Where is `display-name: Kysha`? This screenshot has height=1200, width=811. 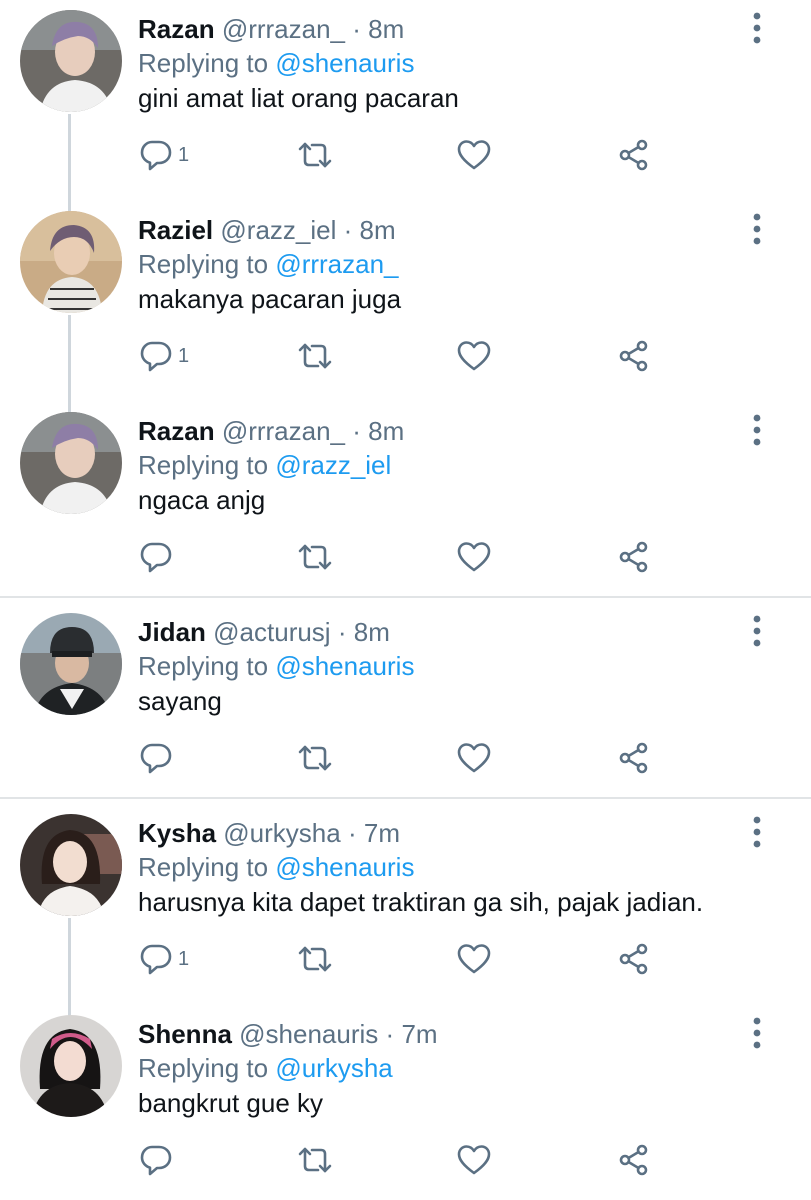 display-name: Kysha is located at coordinates (177, 833).